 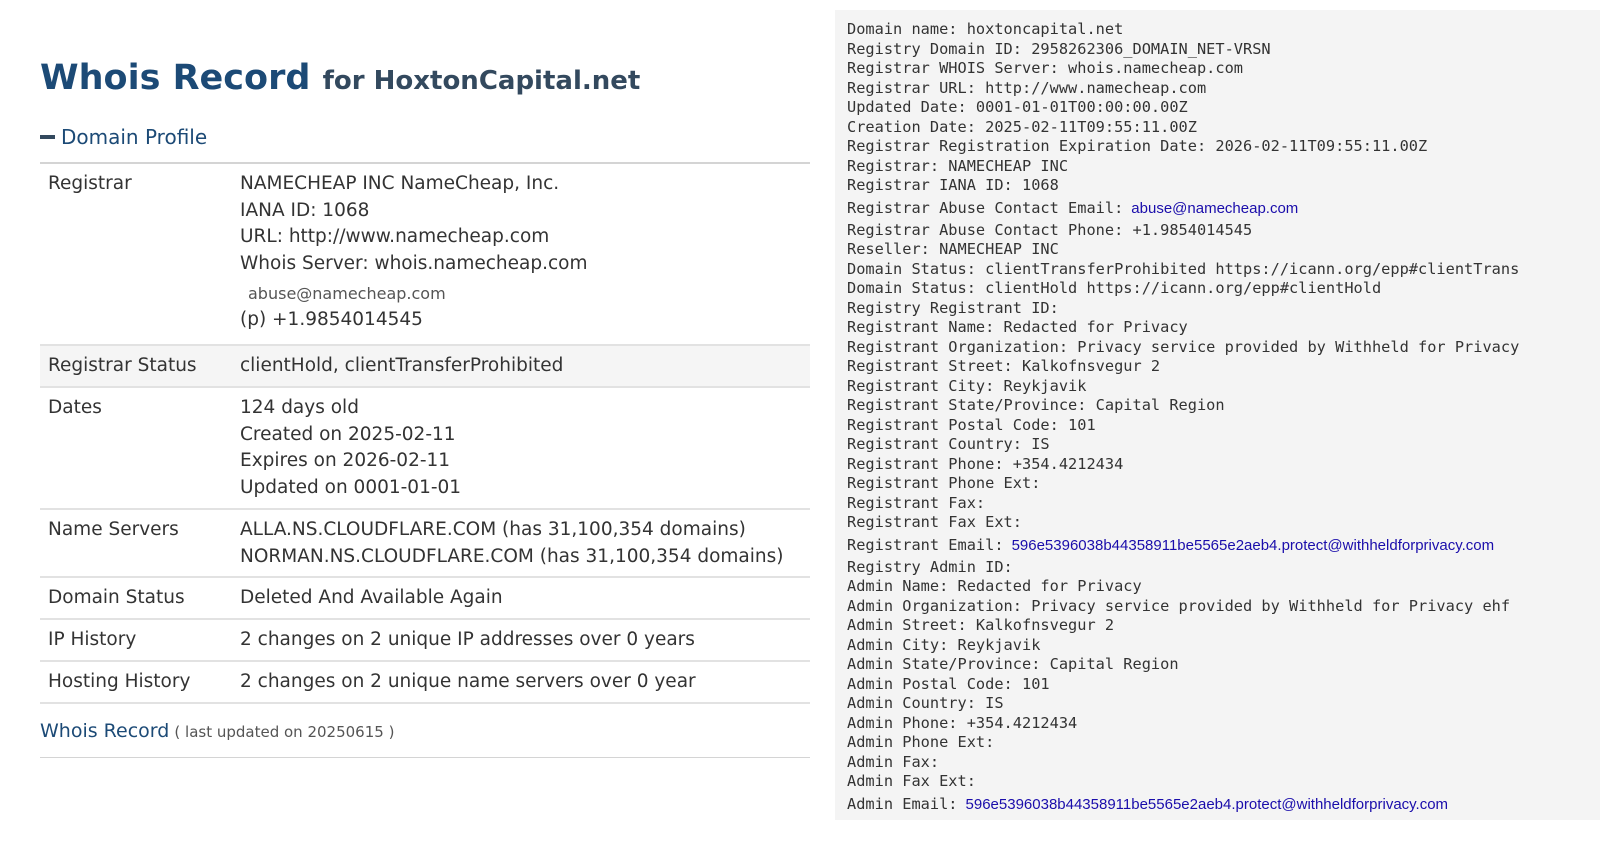 I want to click on dates-updated: Updated on 0001-01-01, so click(x=351, y=487).